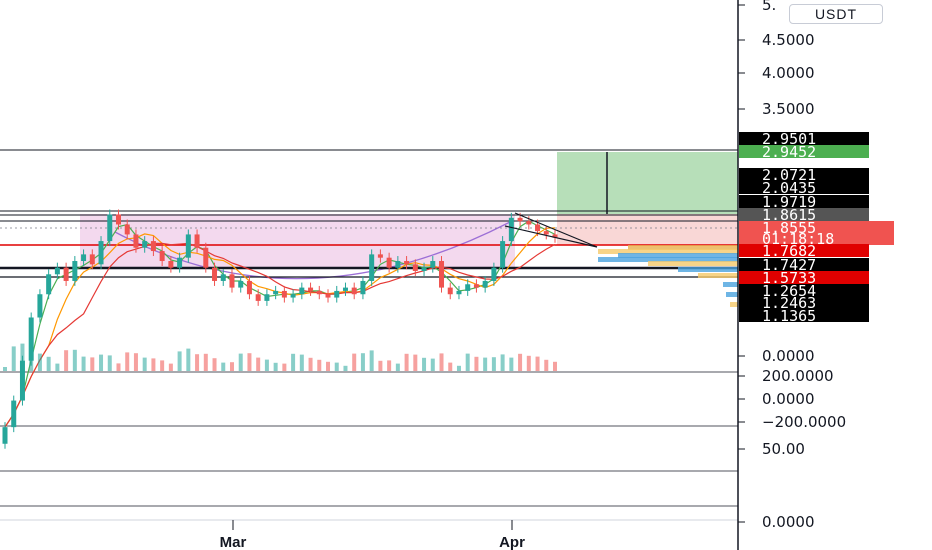 The height and width of the screenshot is (550, 932). I want to click on currency-badge: USDT, so click(836, 14).